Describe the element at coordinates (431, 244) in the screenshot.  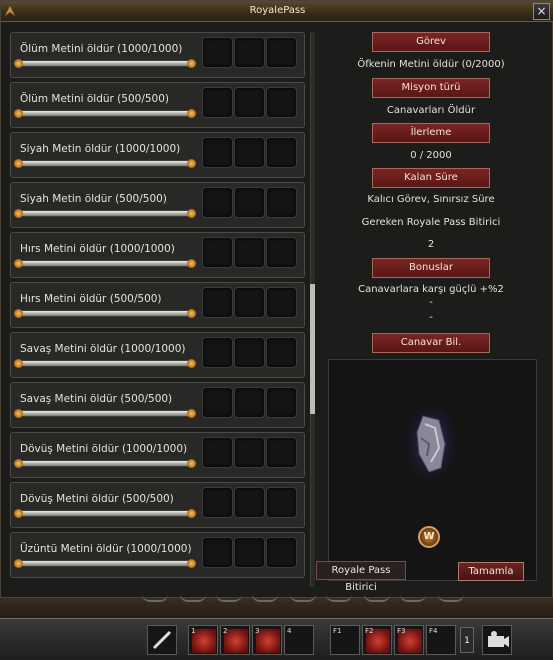
I see `gereken-value: 2` at that location.